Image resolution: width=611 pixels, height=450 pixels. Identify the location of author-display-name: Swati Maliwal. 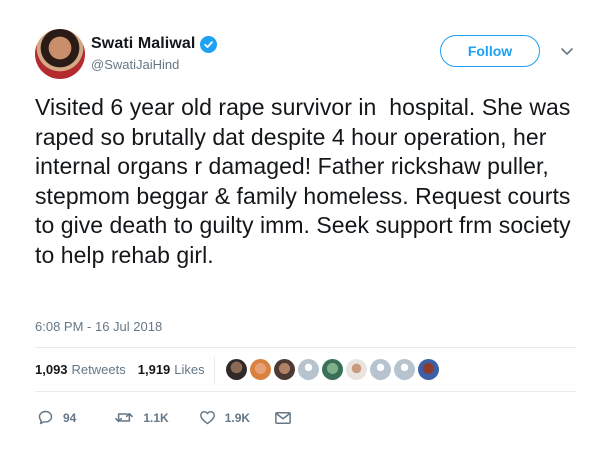
(143, 44).